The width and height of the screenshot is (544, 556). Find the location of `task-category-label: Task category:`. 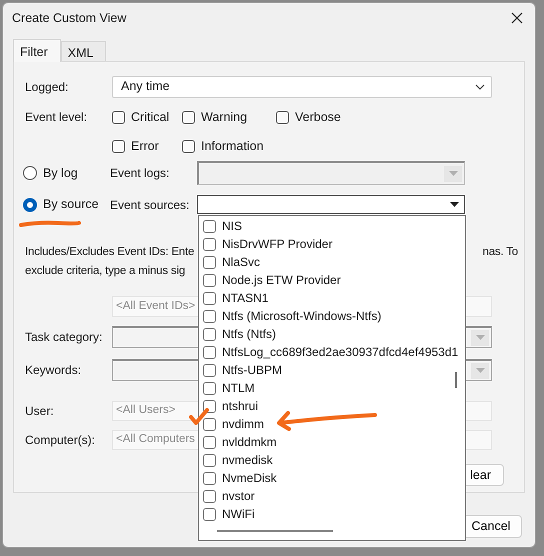

task-category-label: Task category: is located at coordinates (64, 337).